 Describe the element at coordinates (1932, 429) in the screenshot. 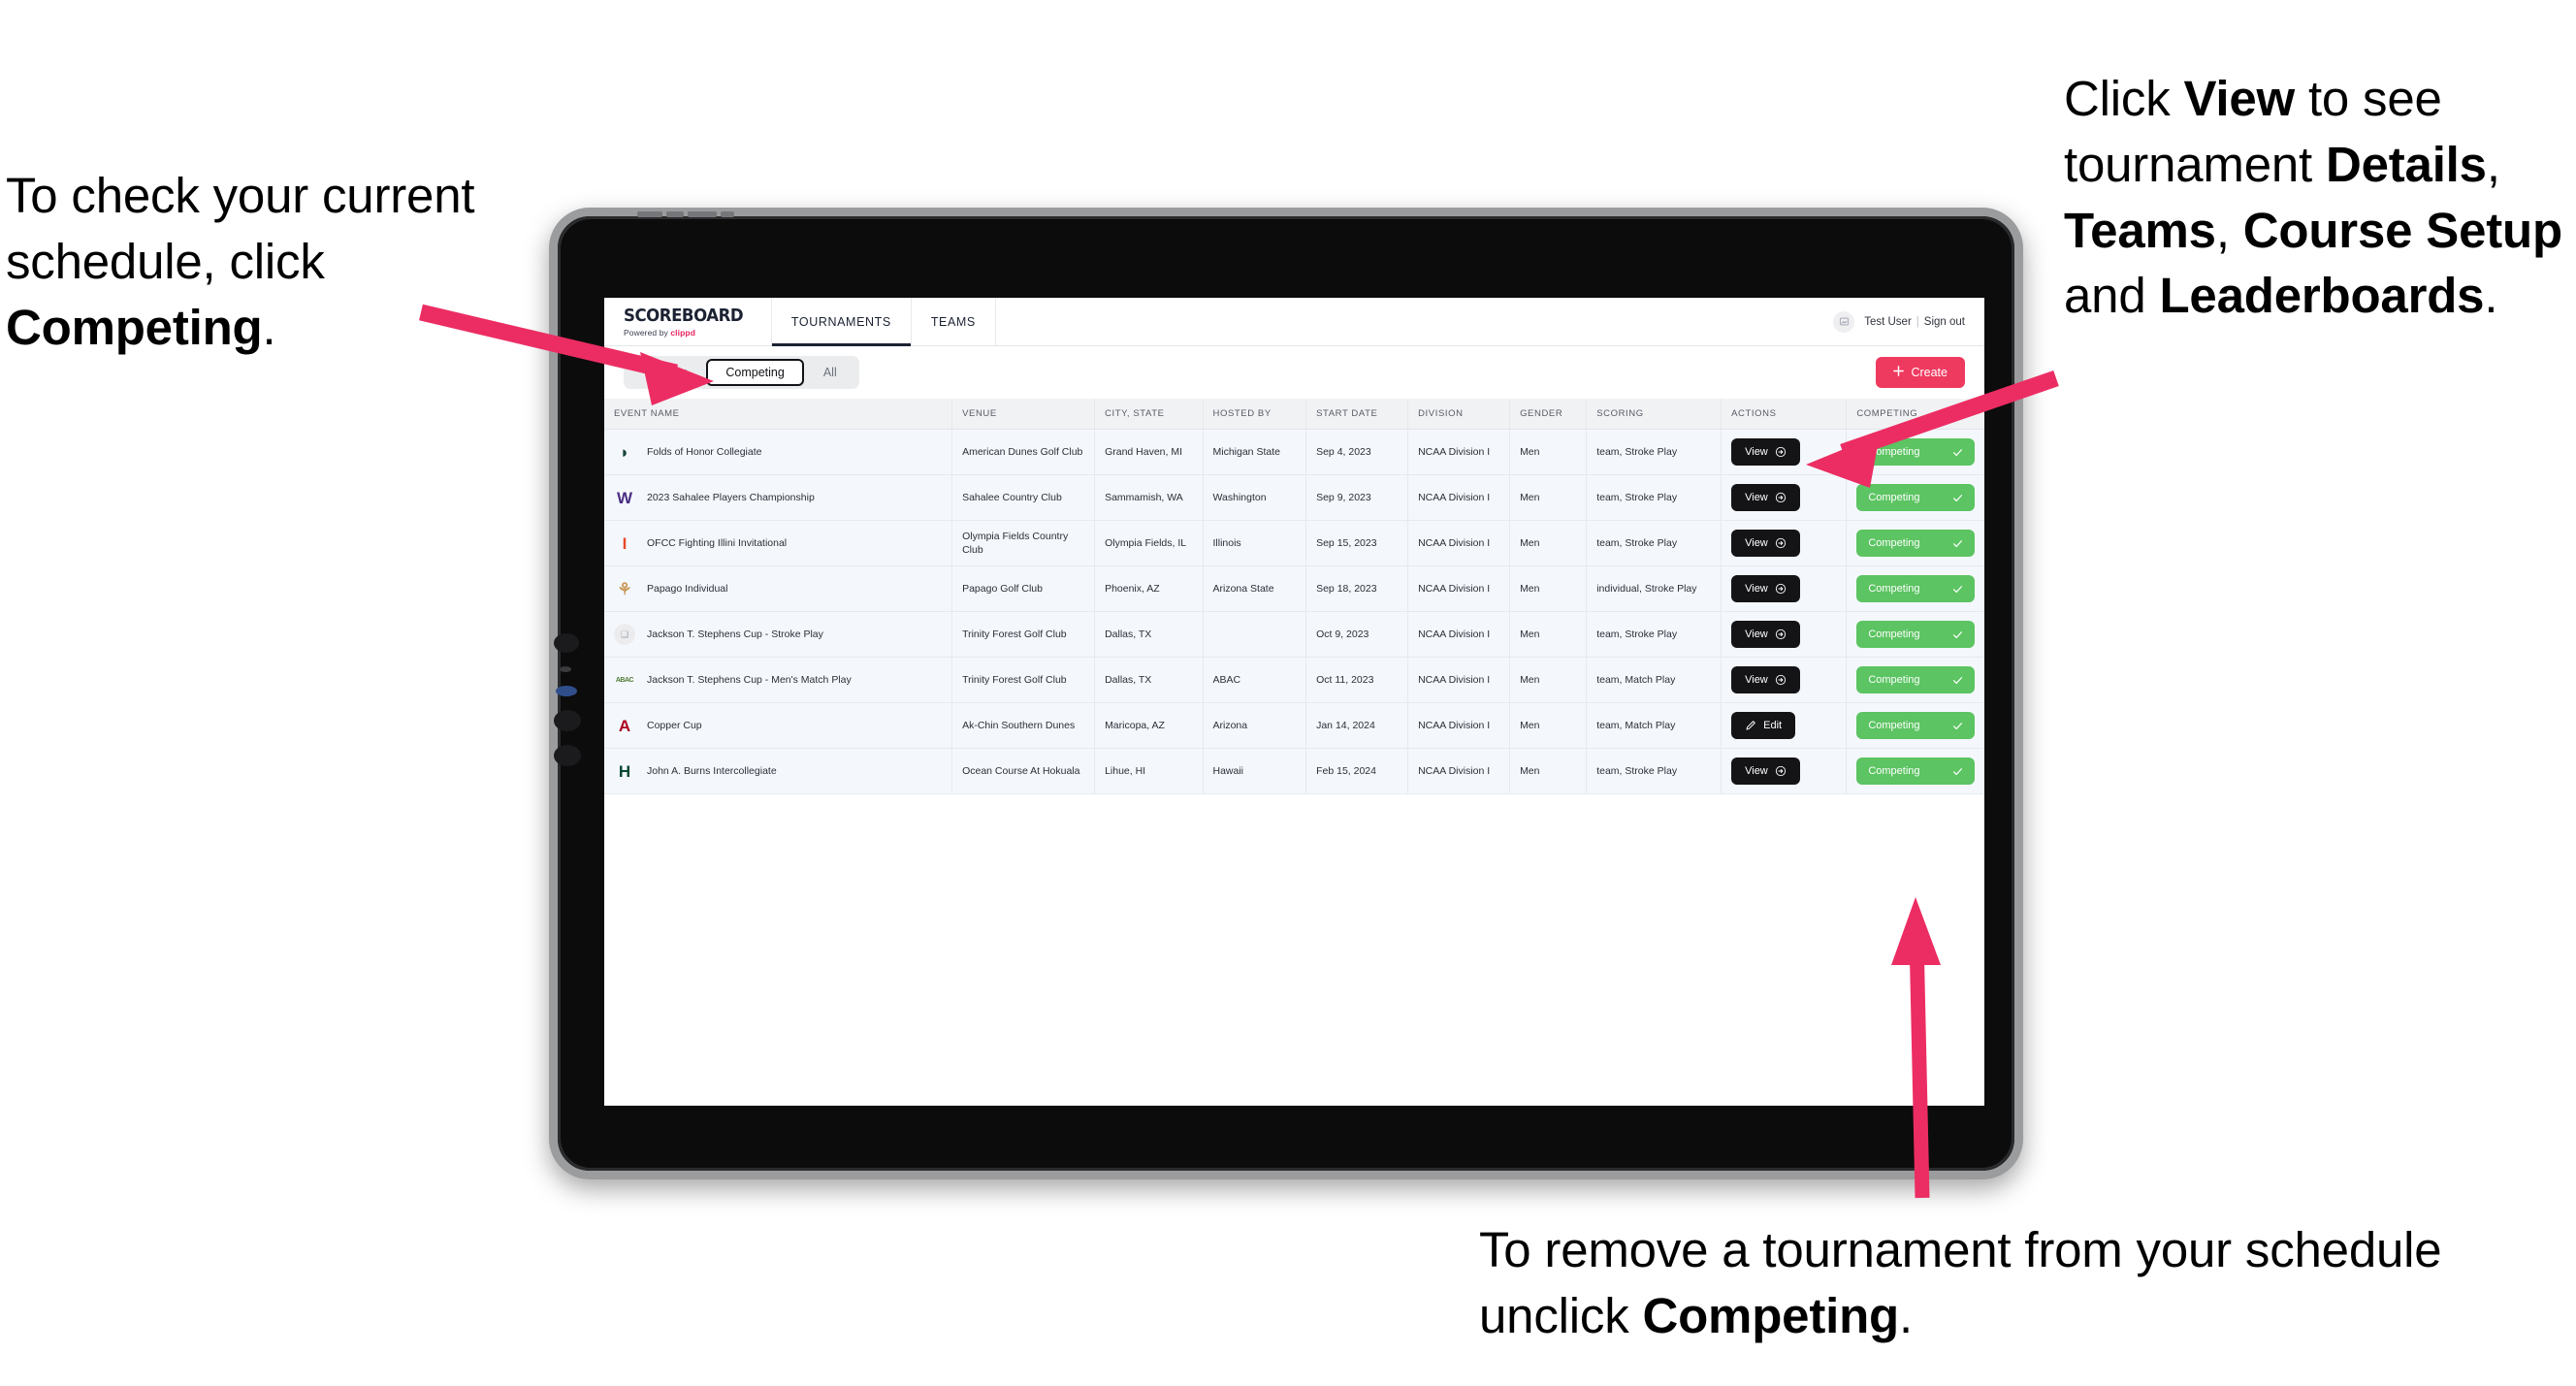

I see `arrow-to-view-button` at that location.